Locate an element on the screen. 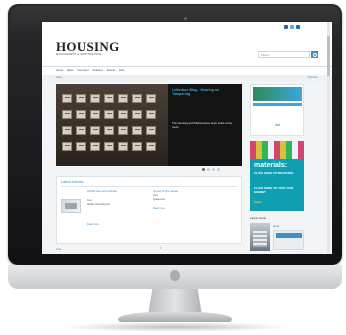 The width and height of the screenshot is (346, 335). stand-shadow is located at coordinates (175, 327).